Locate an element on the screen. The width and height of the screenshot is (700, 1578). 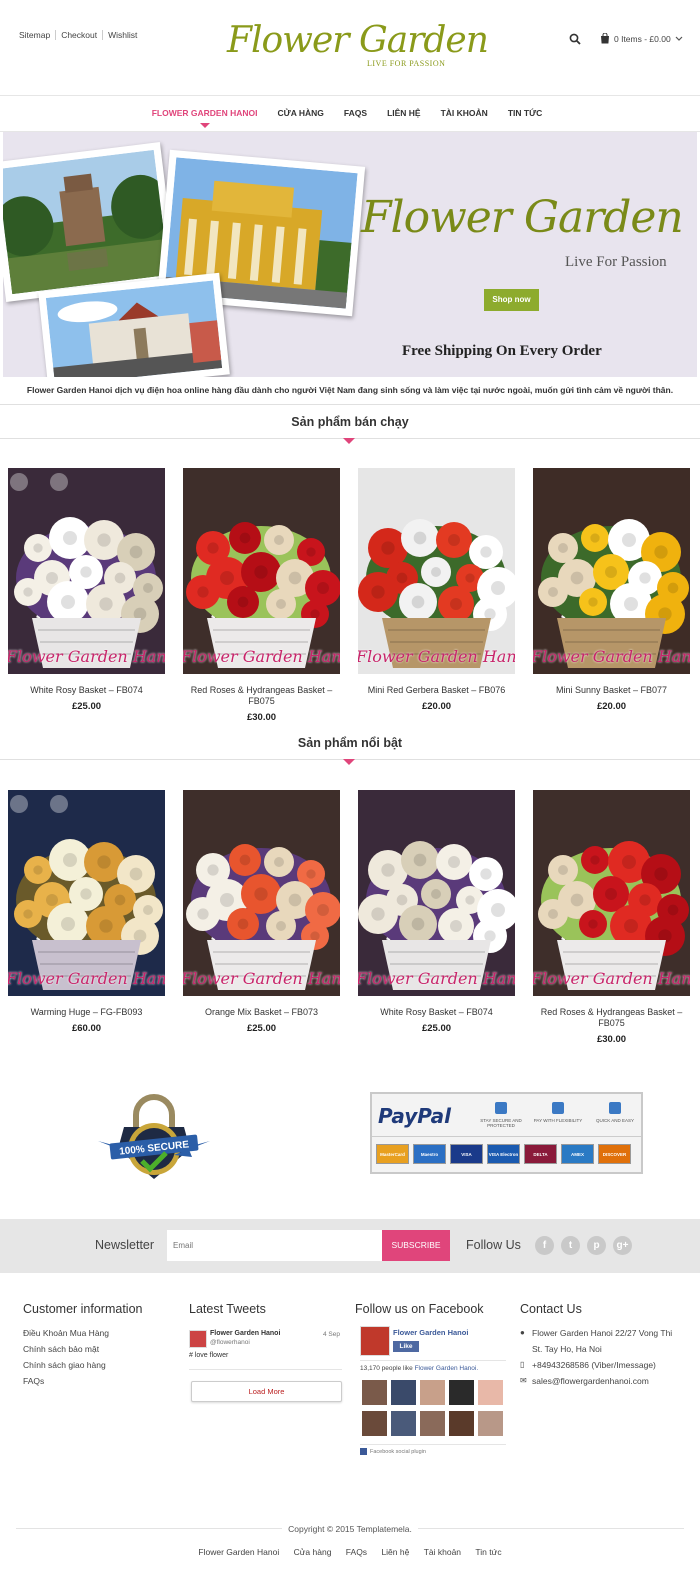
chevron-down-icon is located at coordinates (679, 38).